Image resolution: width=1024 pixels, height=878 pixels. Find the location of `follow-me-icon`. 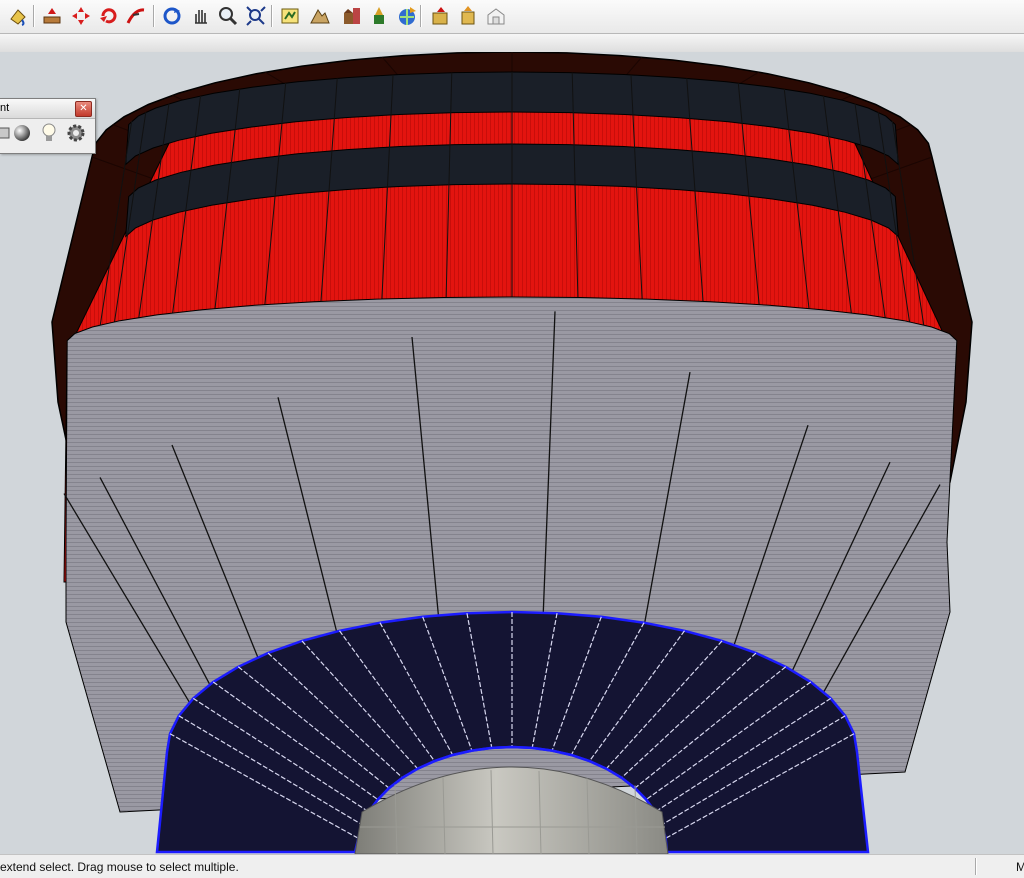

follow-me-icon is located at coordinates (135, 16).